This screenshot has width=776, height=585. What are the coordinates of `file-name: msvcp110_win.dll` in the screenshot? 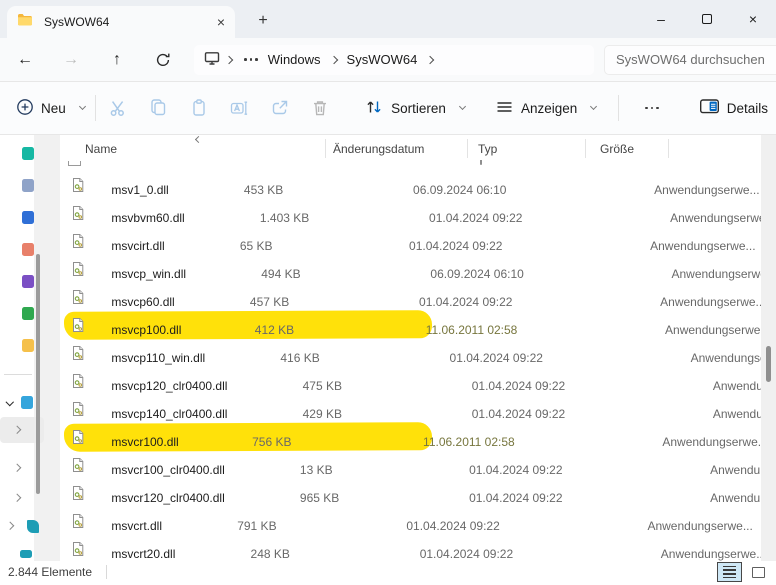 It's located at (158, 358).